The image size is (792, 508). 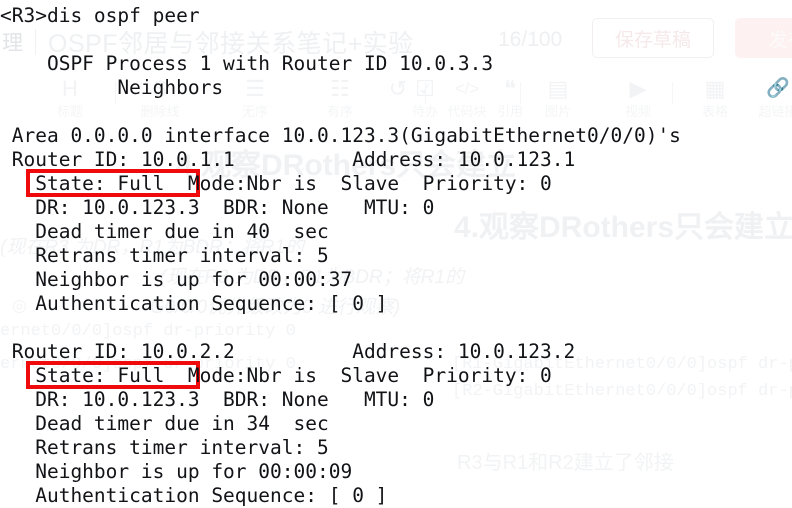 I want to click on terminal-line: Neighbor is up for 00:00:37, so click(x=176, y=279).